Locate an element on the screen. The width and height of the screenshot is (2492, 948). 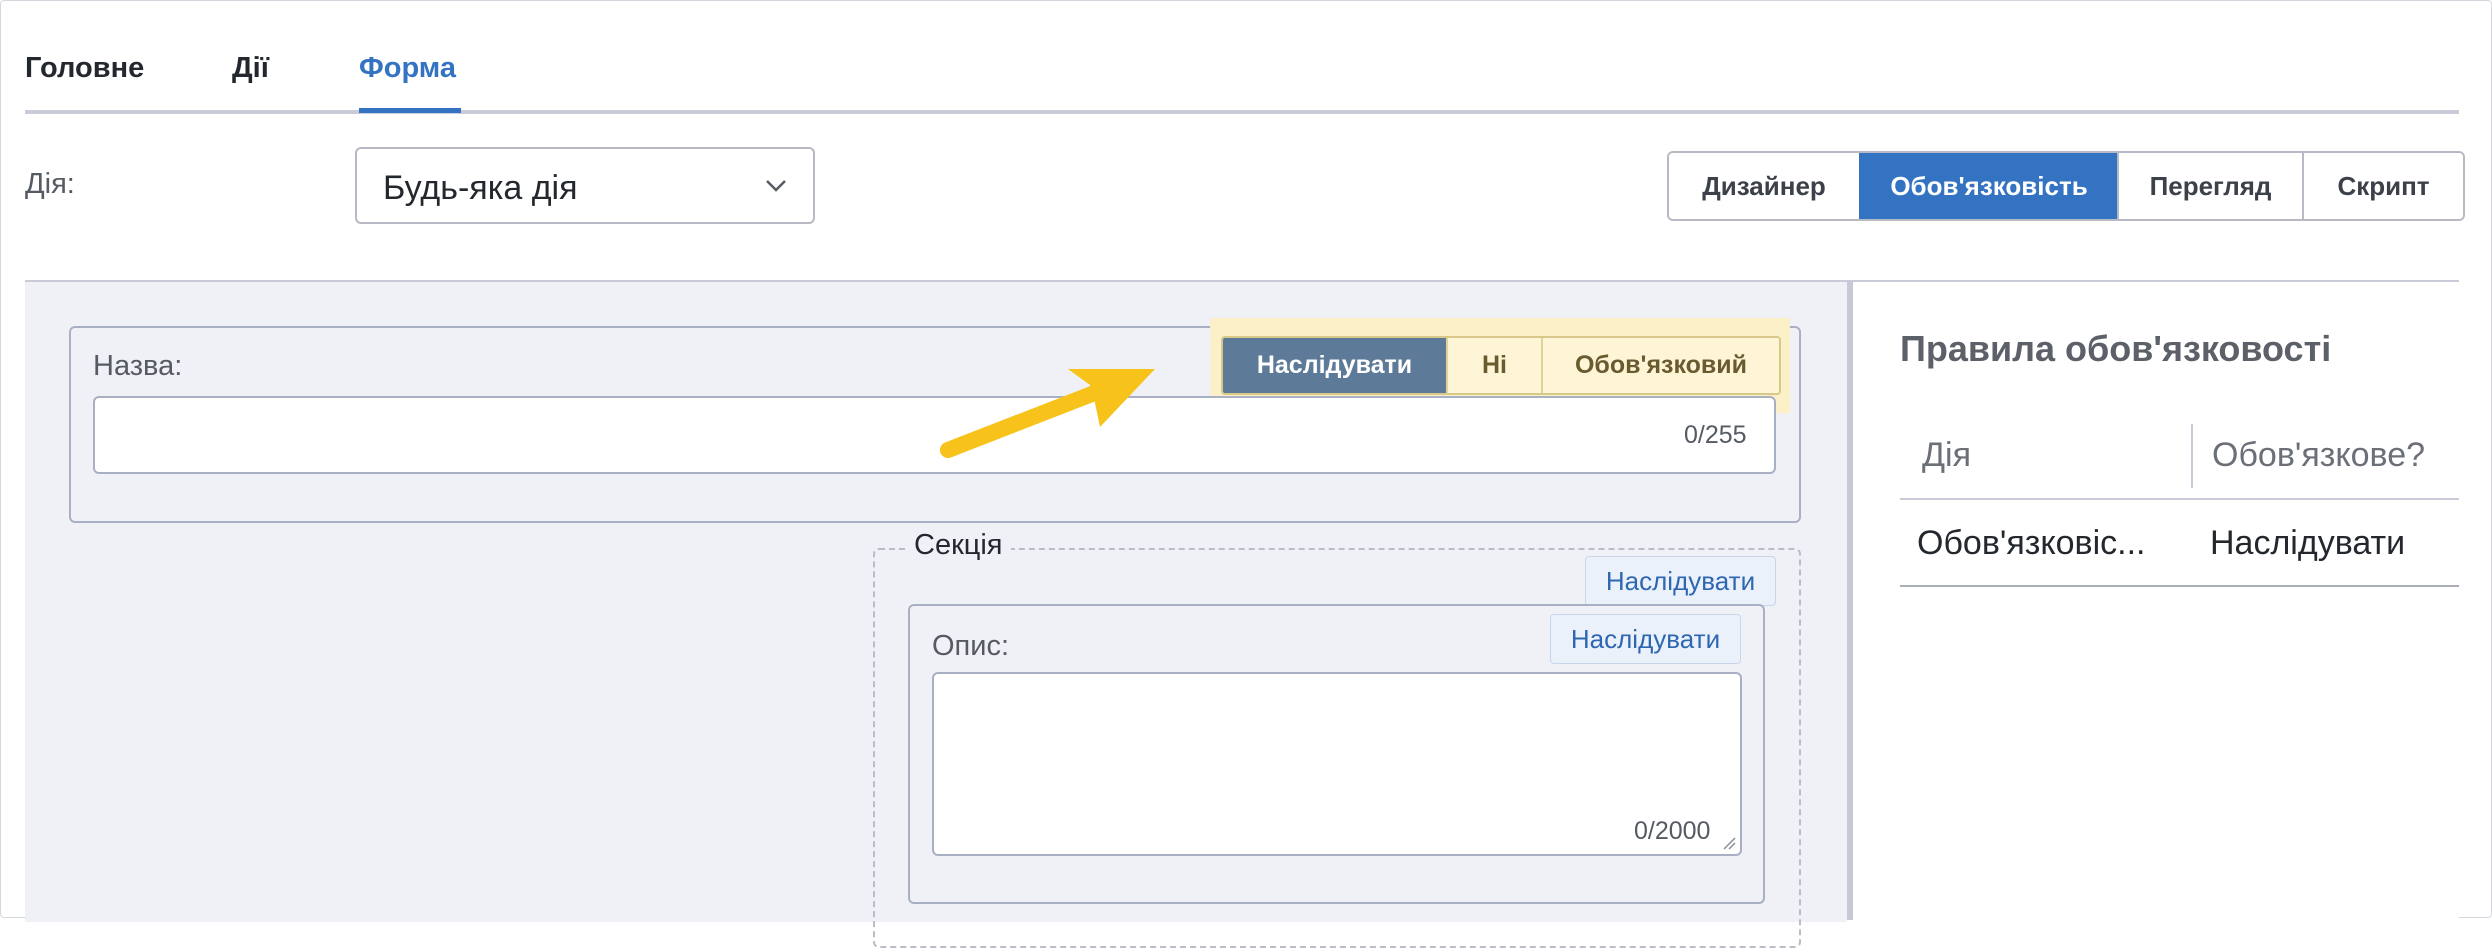
requirement-required-button: Обов'язковий is located at coordinates (1660, 365).